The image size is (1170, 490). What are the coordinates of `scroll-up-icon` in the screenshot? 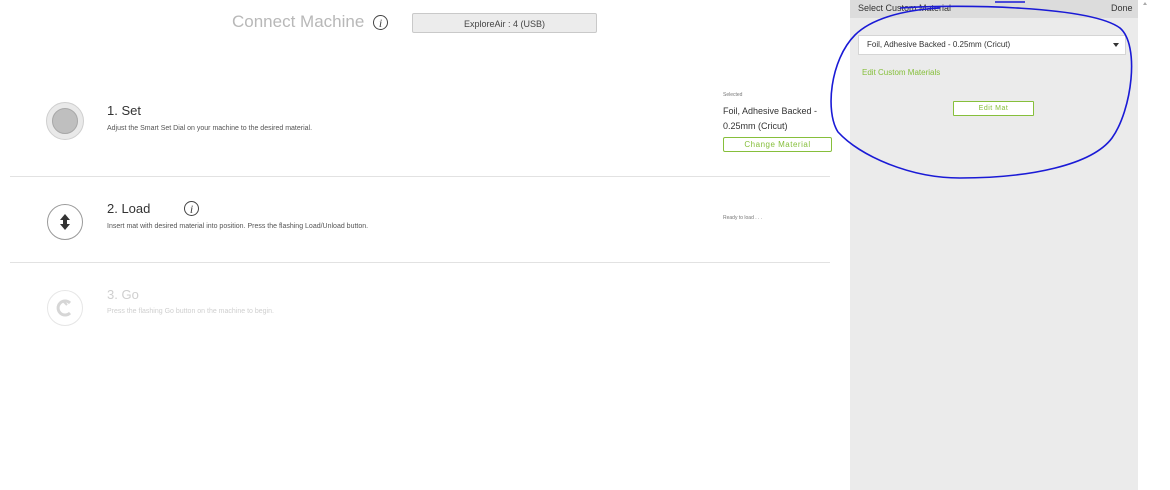 It's located at (1145, 3).